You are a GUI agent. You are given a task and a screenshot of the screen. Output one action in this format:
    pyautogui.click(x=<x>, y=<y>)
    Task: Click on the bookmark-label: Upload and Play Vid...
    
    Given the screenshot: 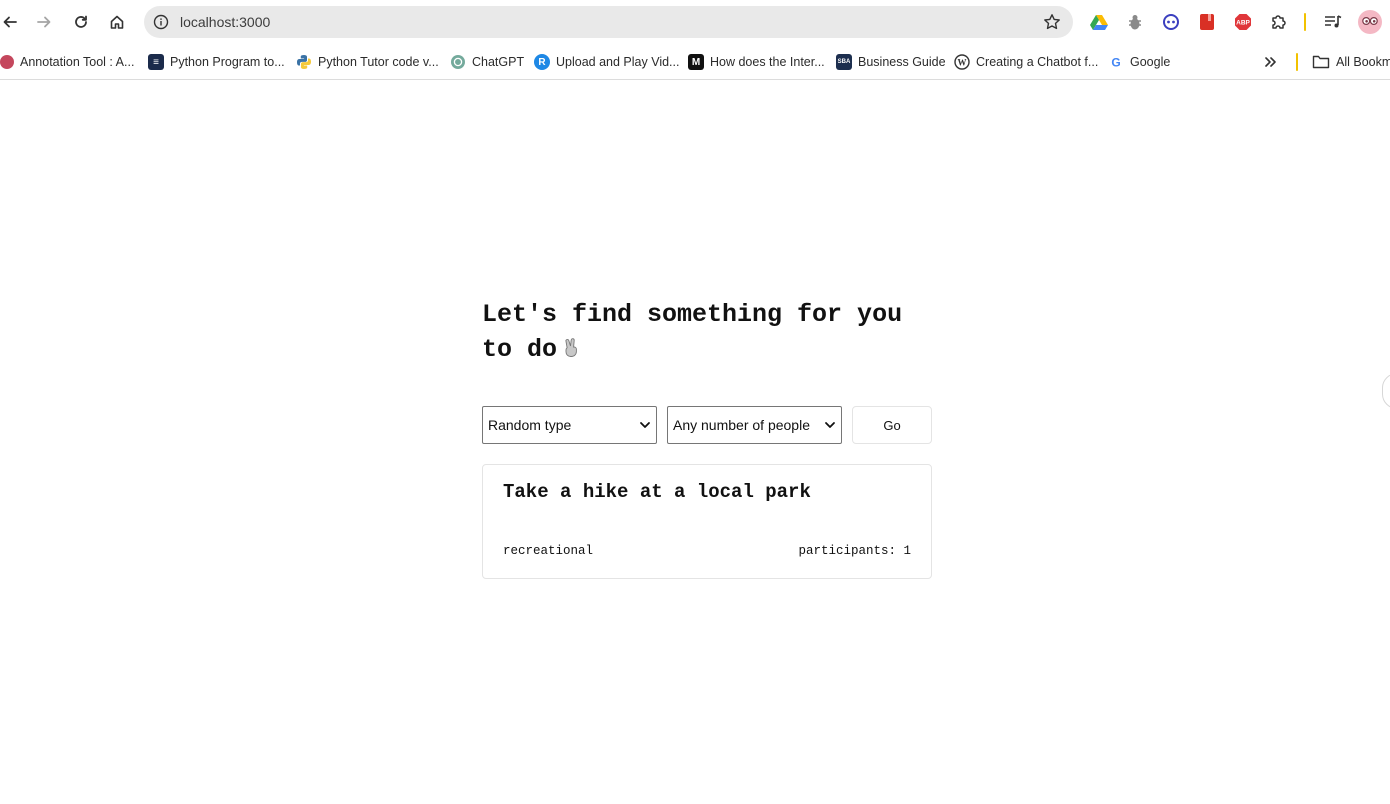 What is the action you would take?
    pyautogui.click(x=618, y=62)
    